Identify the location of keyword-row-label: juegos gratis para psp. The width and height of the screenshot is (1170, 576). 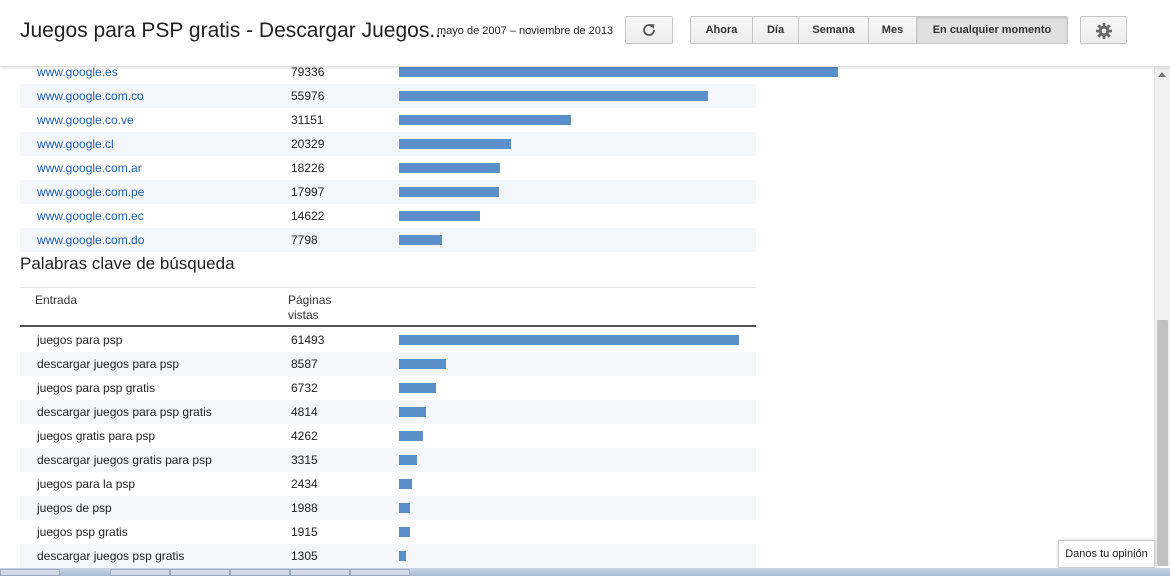
(96, 436).